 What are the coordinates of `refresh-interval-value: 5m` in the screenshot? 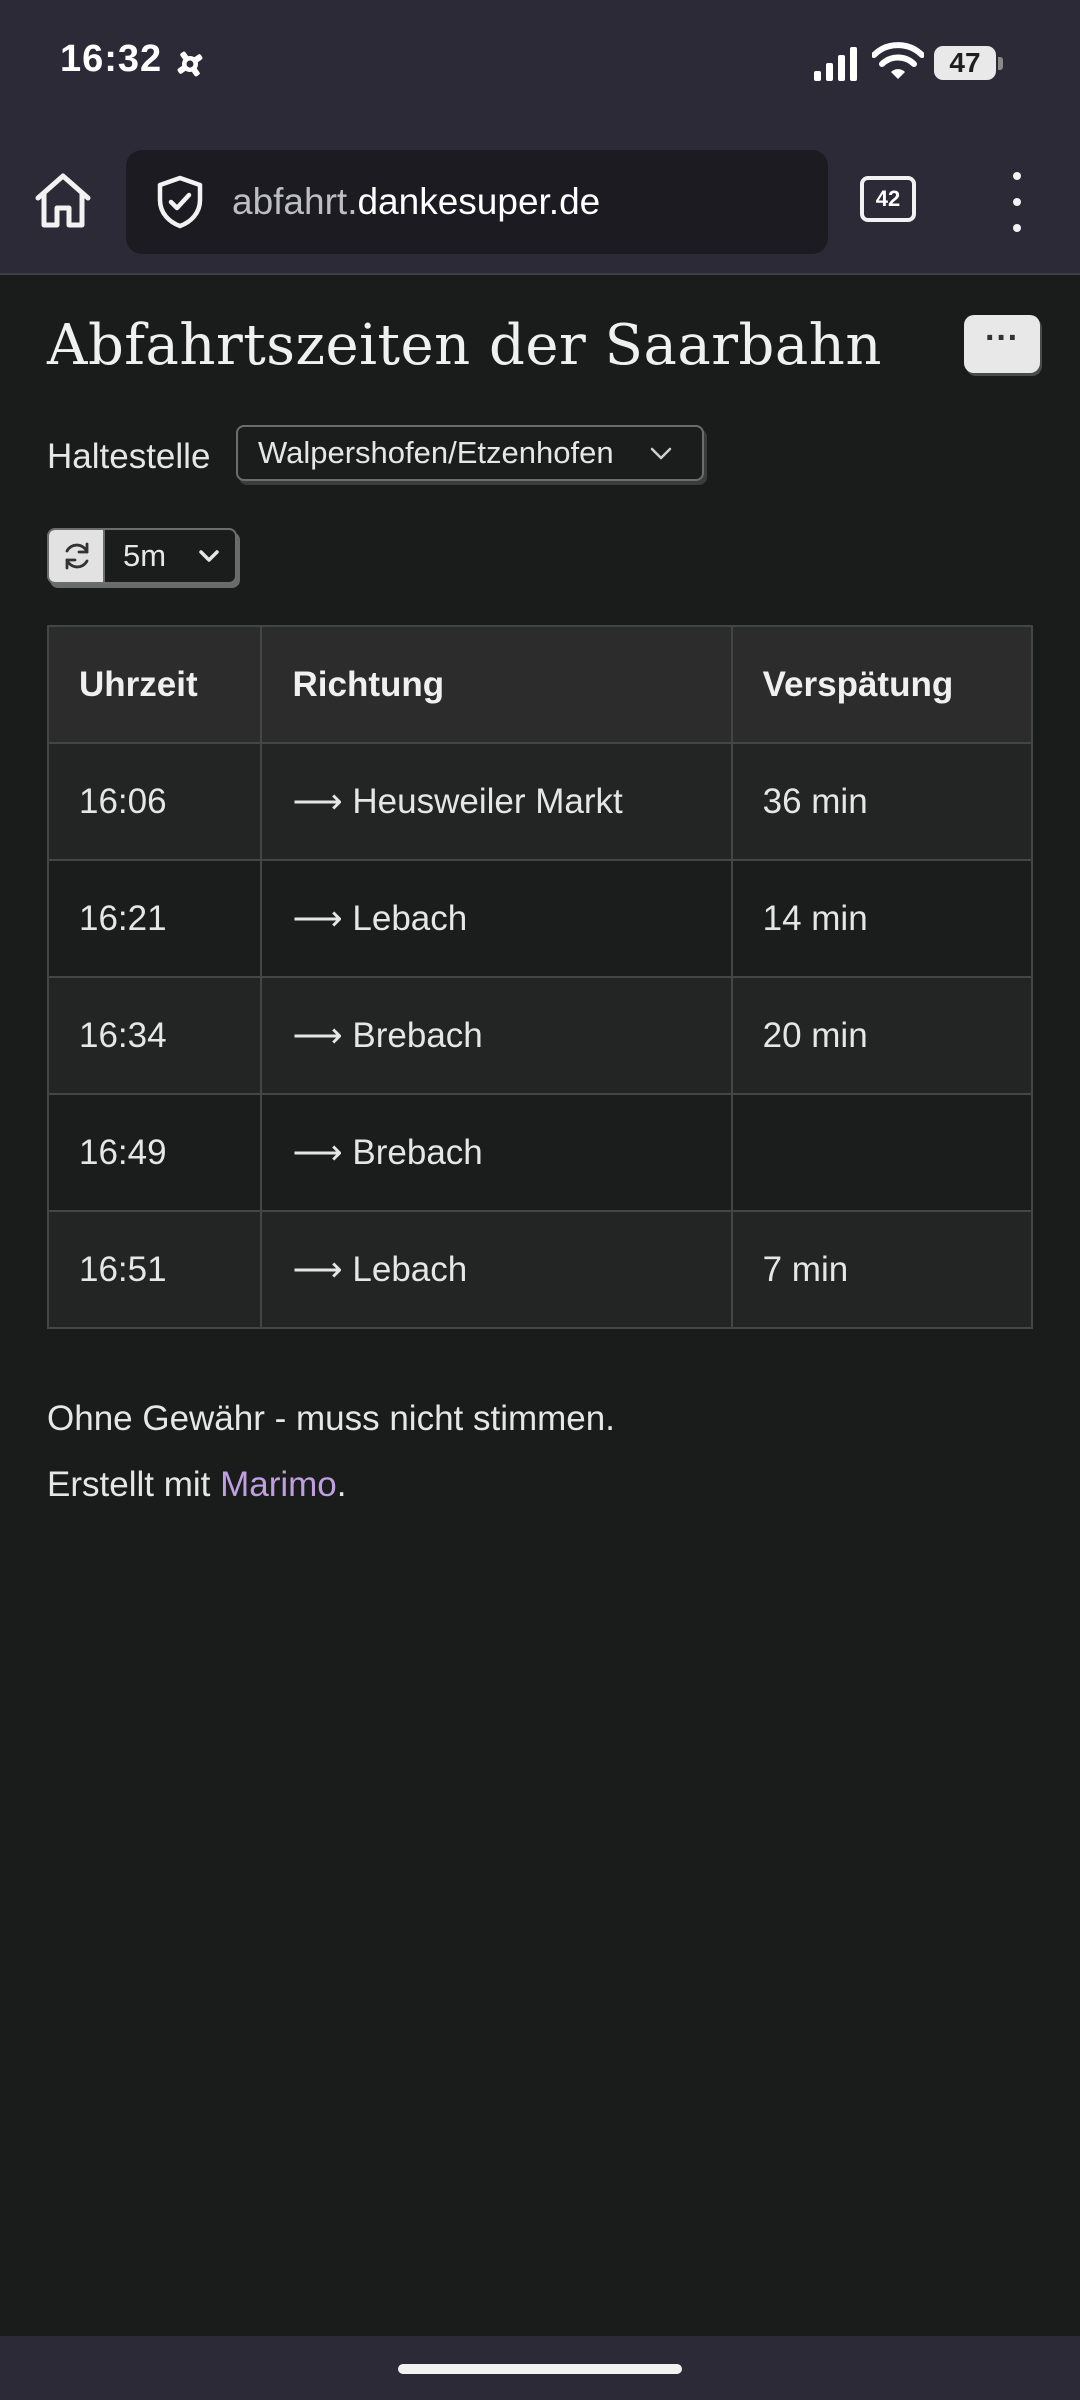 It's located at (145, 555).